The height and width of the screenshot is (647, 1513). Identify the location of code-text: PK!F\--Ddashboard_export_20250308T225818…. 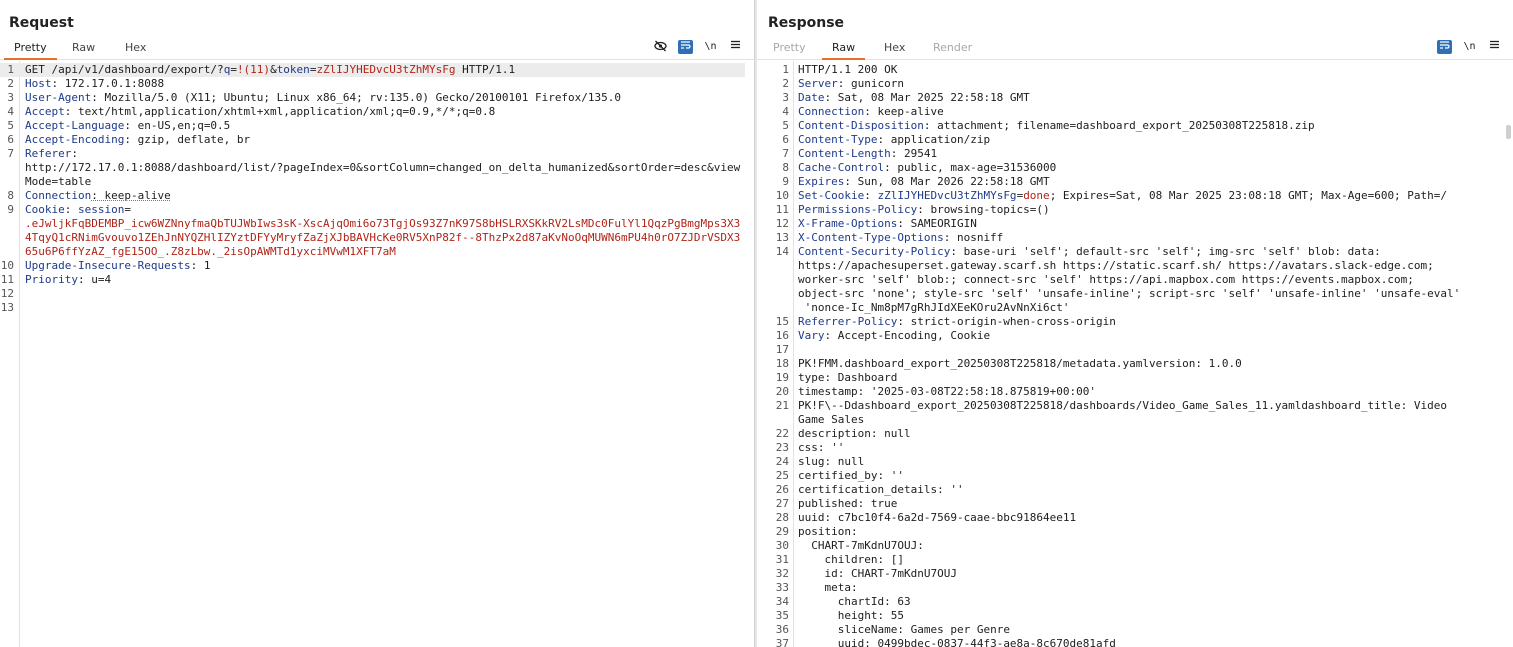
(1123, 412).